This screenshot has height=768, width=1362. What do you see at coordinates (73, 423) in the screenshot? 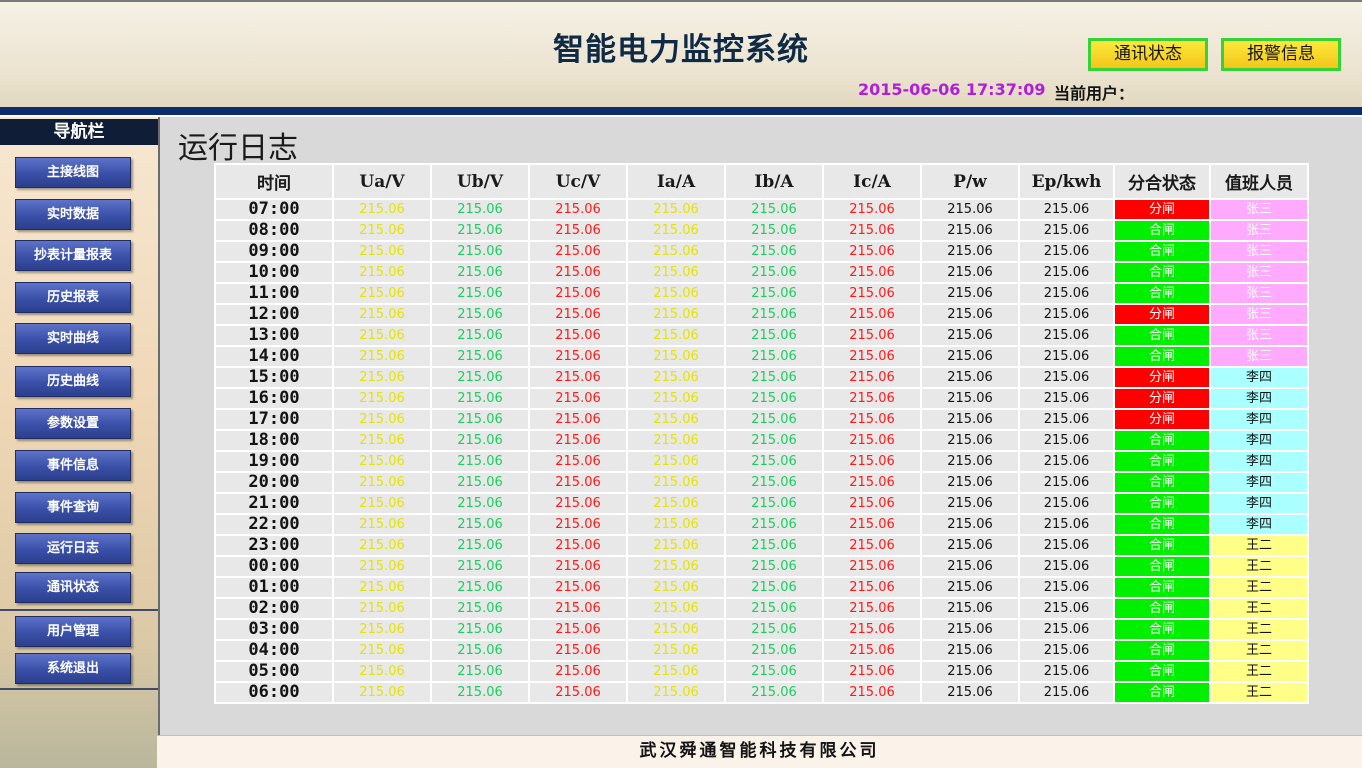
I see `sidebar-item-parameter-settings: 参数设置` at bounding box center [73, 423].